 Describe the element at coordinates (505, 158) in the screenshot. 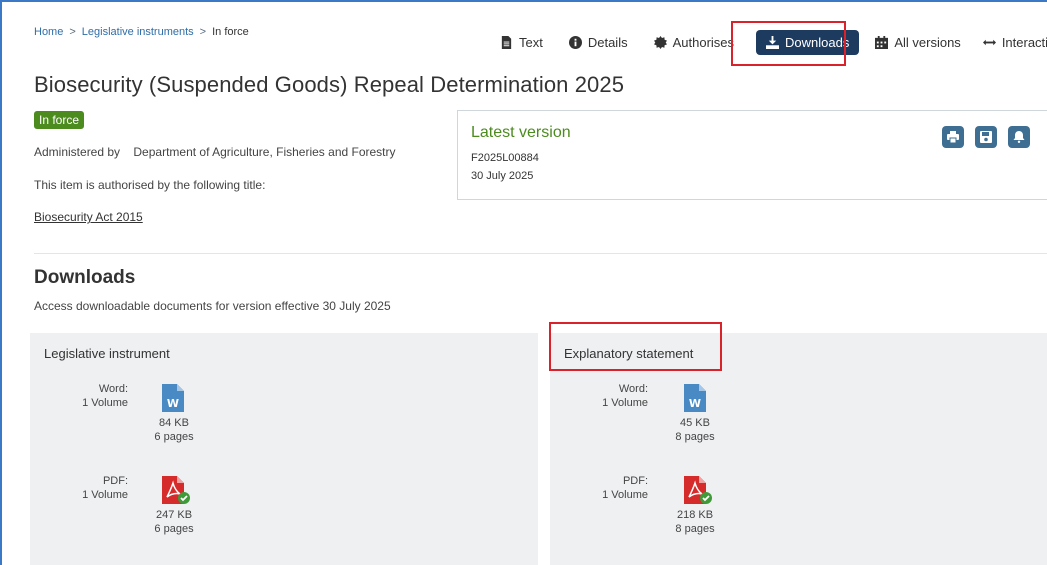

I see `latest-version-id: F2025L00884` at that location.